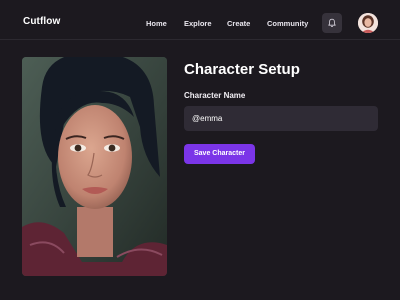  I want to click on save-character-button: Save Character, so click(219, 154).